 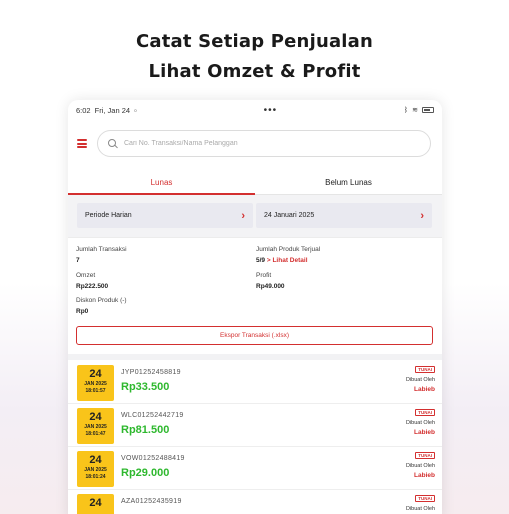 What do you see at coordinates (415, 110) in the screenshot?
I see `wifi-icon: ≋` at bounding box center [415, 110].